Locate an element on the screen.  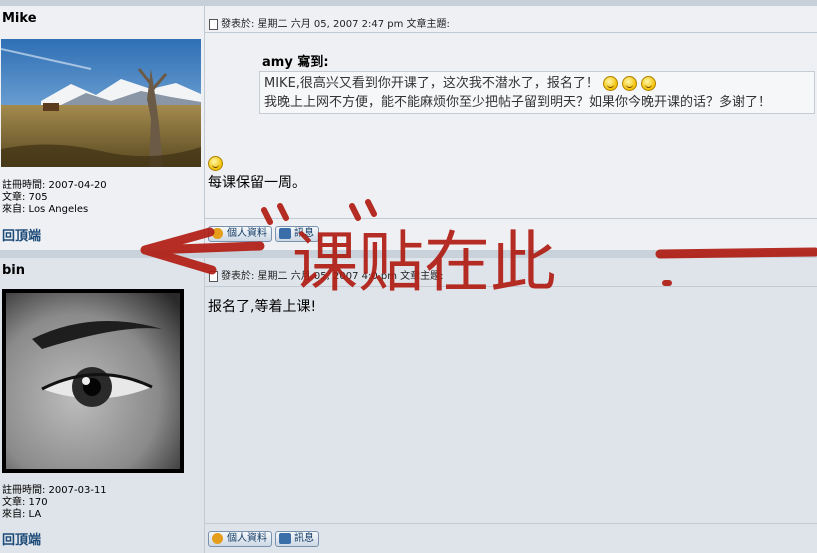
author-name: bin is located at coordinates (13, 270).